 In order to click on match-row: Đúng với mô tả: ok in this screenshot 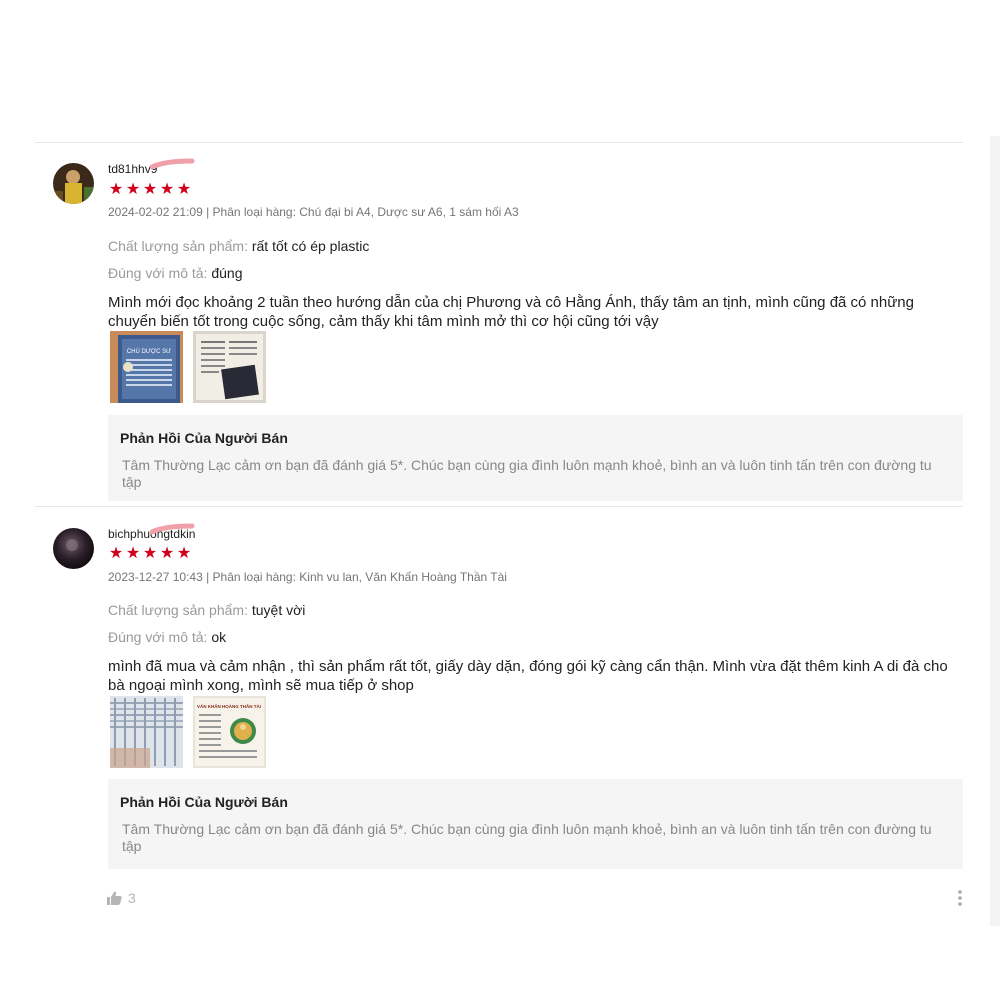, I will do `click(167, 637)`.